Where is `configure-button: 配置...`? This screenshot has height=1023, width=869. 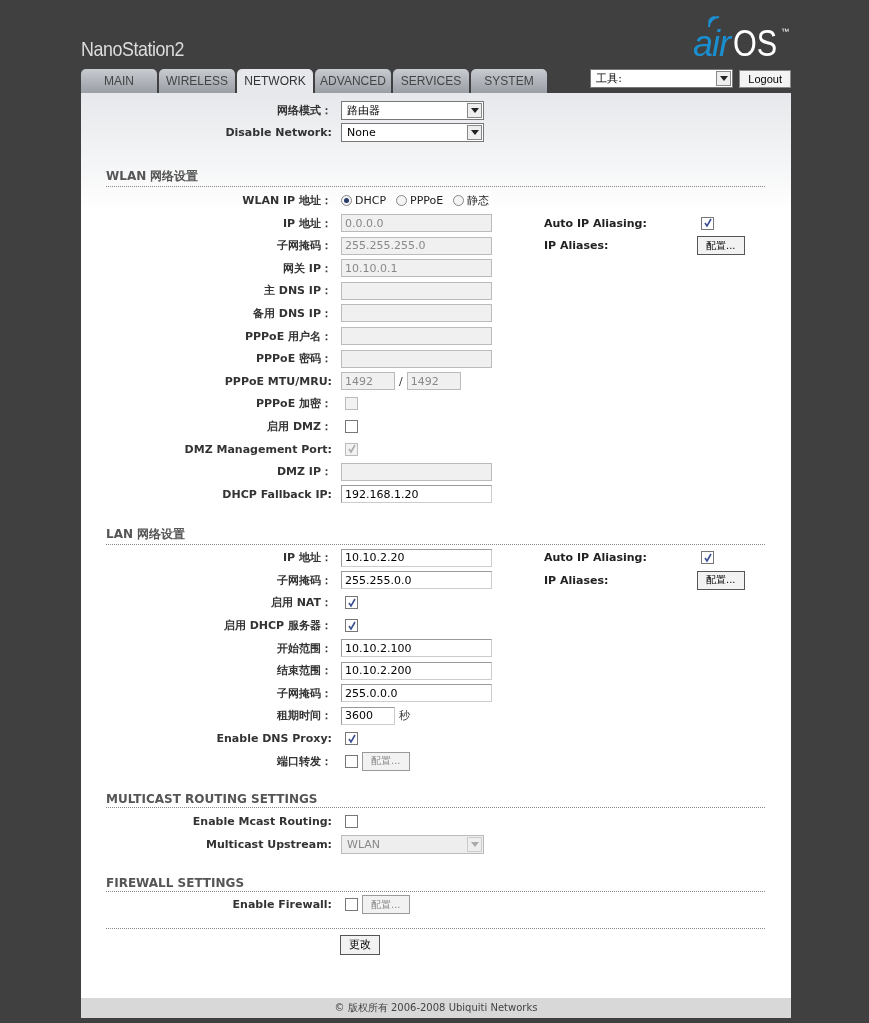 configure-button: 配置... is located at coordinates (721, 580).